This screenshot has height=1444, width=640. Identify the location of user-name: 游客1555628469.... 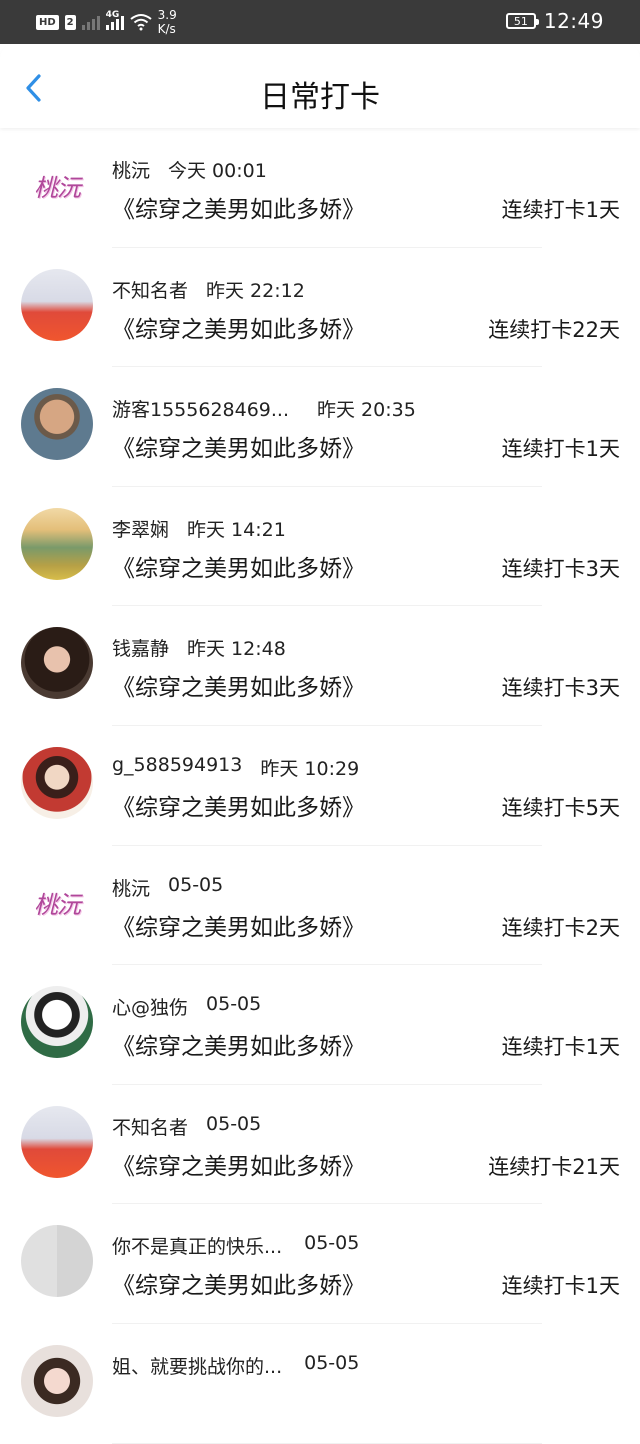
(201, 410).